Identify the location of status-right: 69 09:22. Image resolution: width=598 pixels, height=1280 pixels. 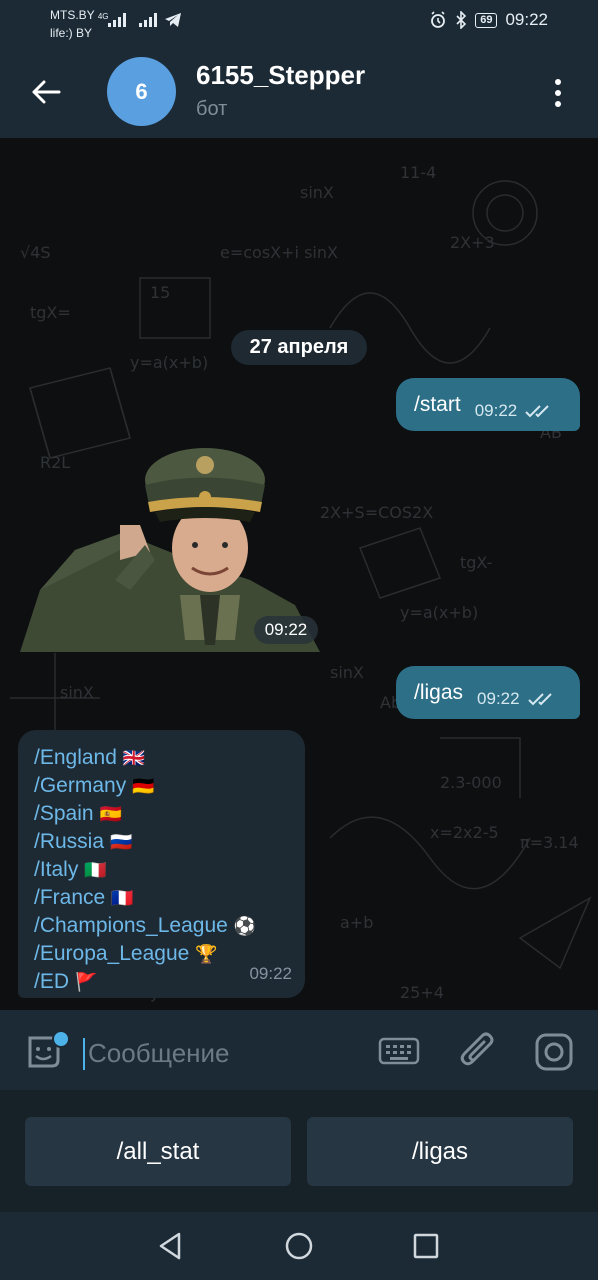
(488, 20).